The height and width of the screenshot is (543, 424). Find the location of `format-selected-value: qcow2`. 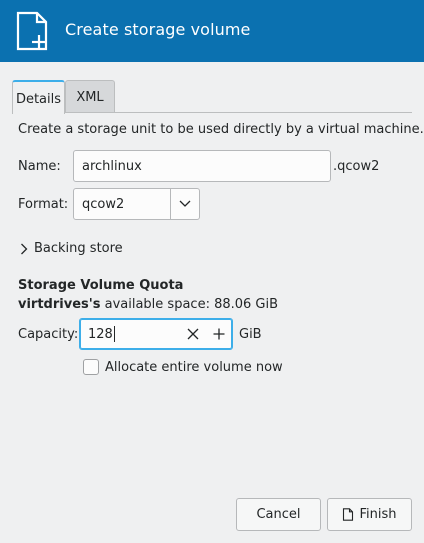

format-selected-value: qcow2 is located at coordinates (103, 204).